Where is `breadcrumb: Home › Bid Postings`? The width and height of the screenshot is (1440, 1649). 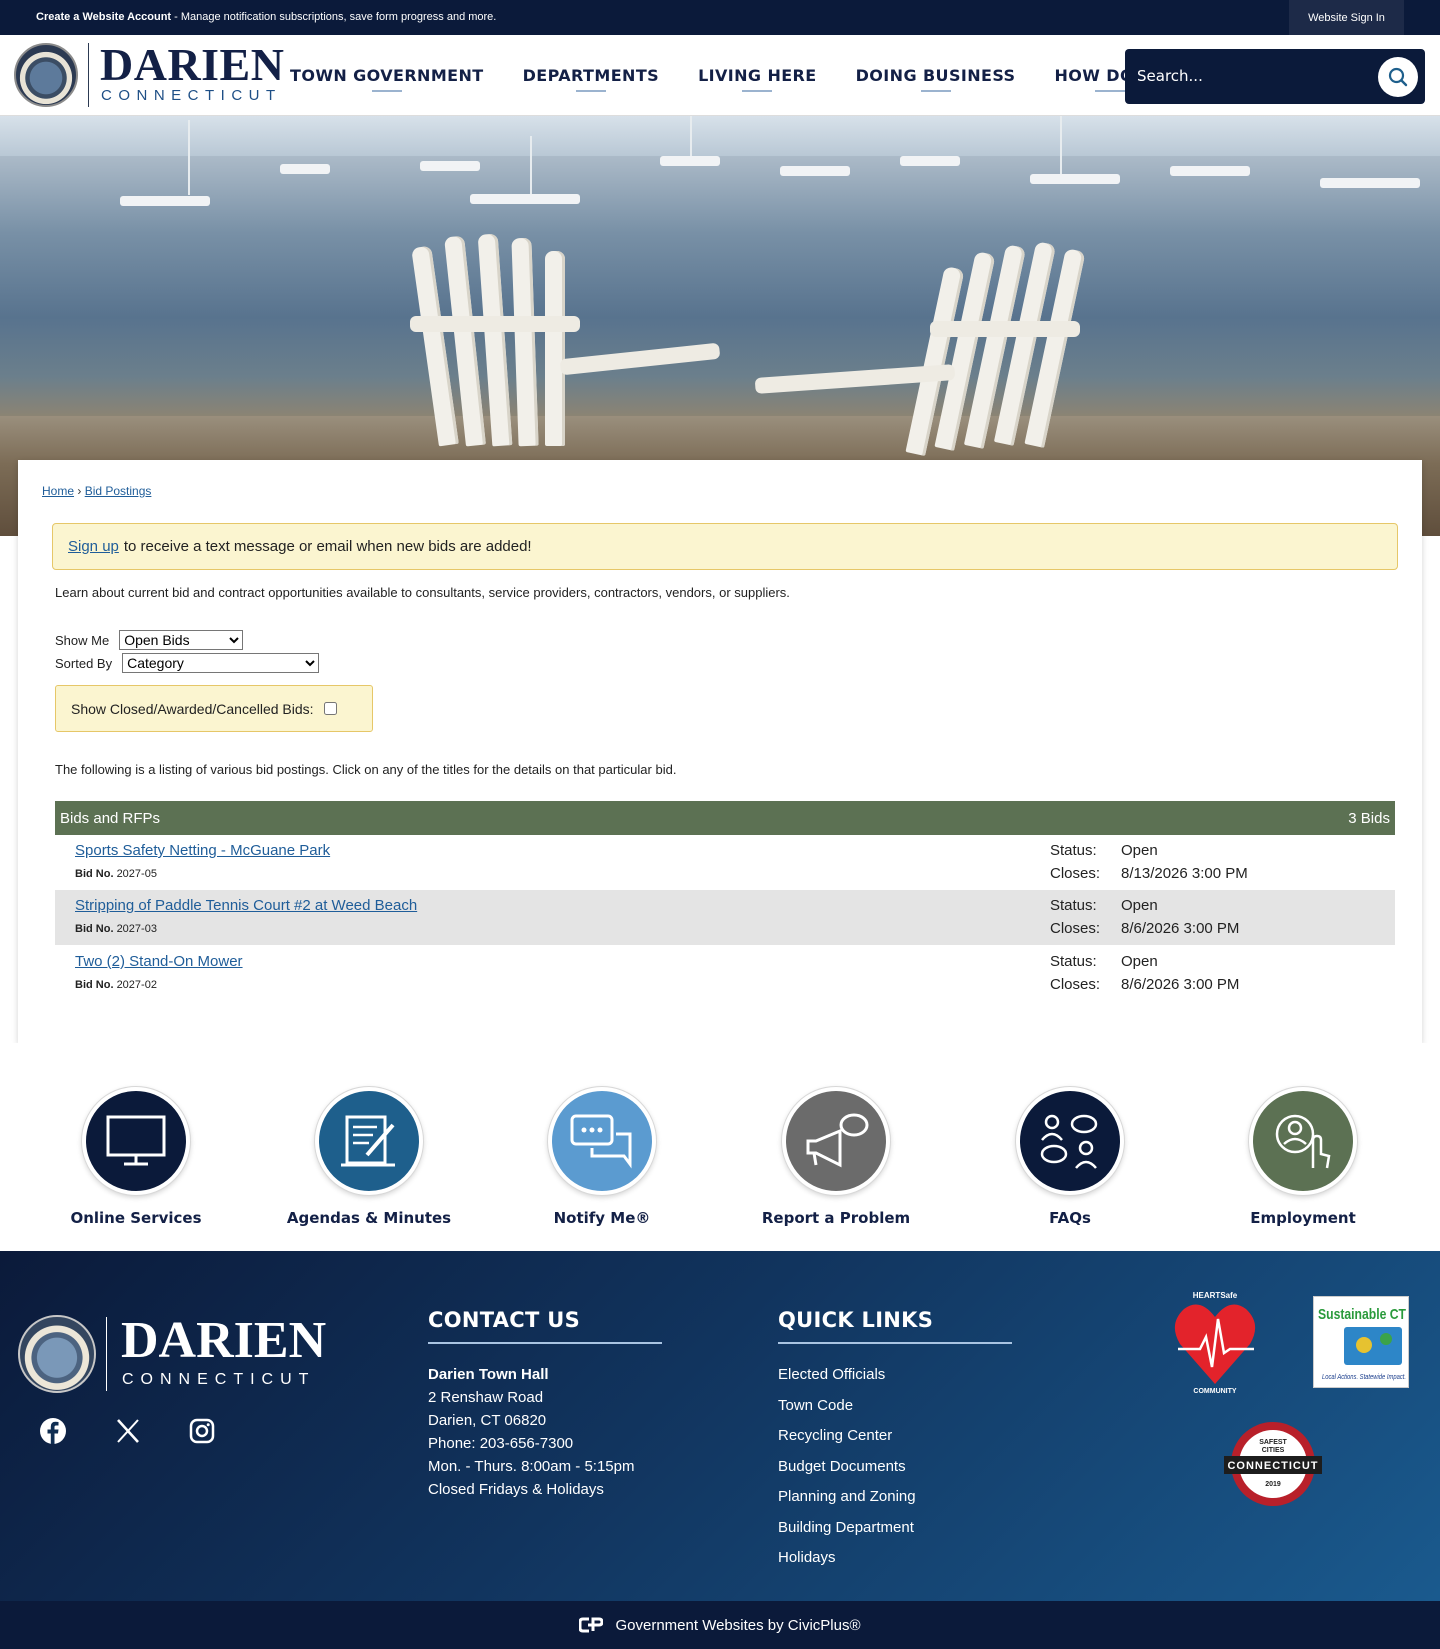
breadcrumb: Home › Bid Postings is located at coordinates (96, 491).